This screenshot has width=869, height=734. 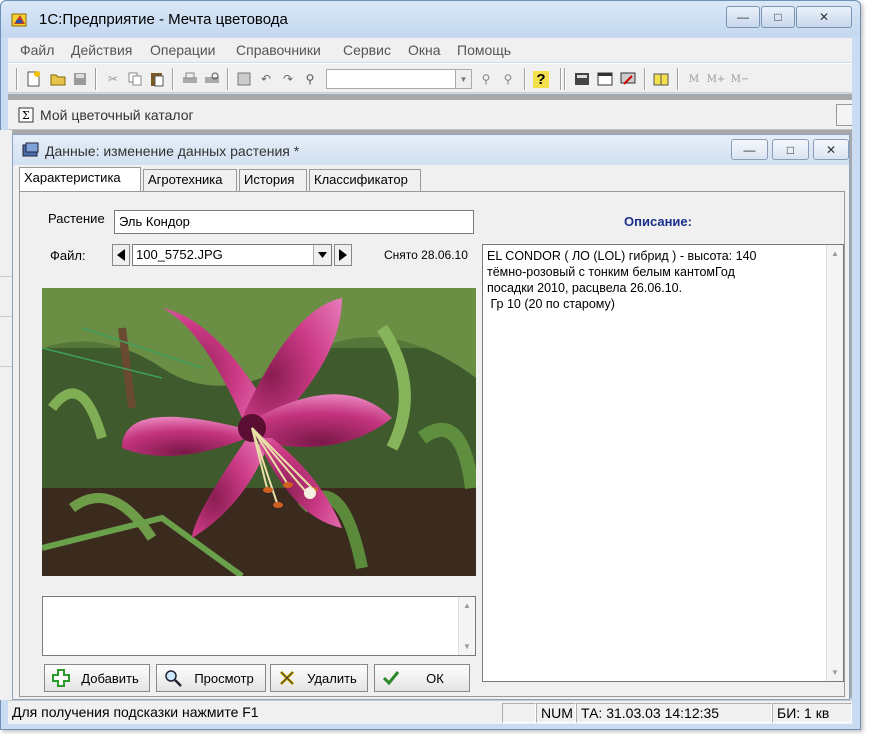 What do you see at coordinates (61, 678) in the screenshot?
I see `plus-icon` at bounding box center [61, 678].